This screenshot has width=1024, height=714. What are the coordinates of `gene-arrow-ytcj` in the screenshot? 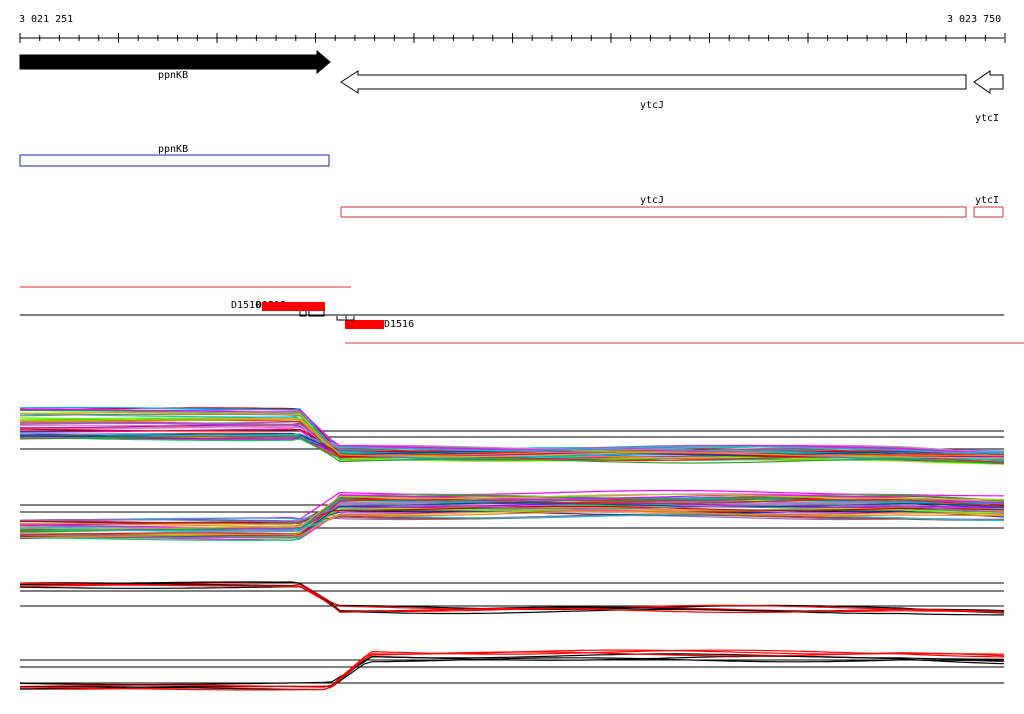 It's located at (653, 82).